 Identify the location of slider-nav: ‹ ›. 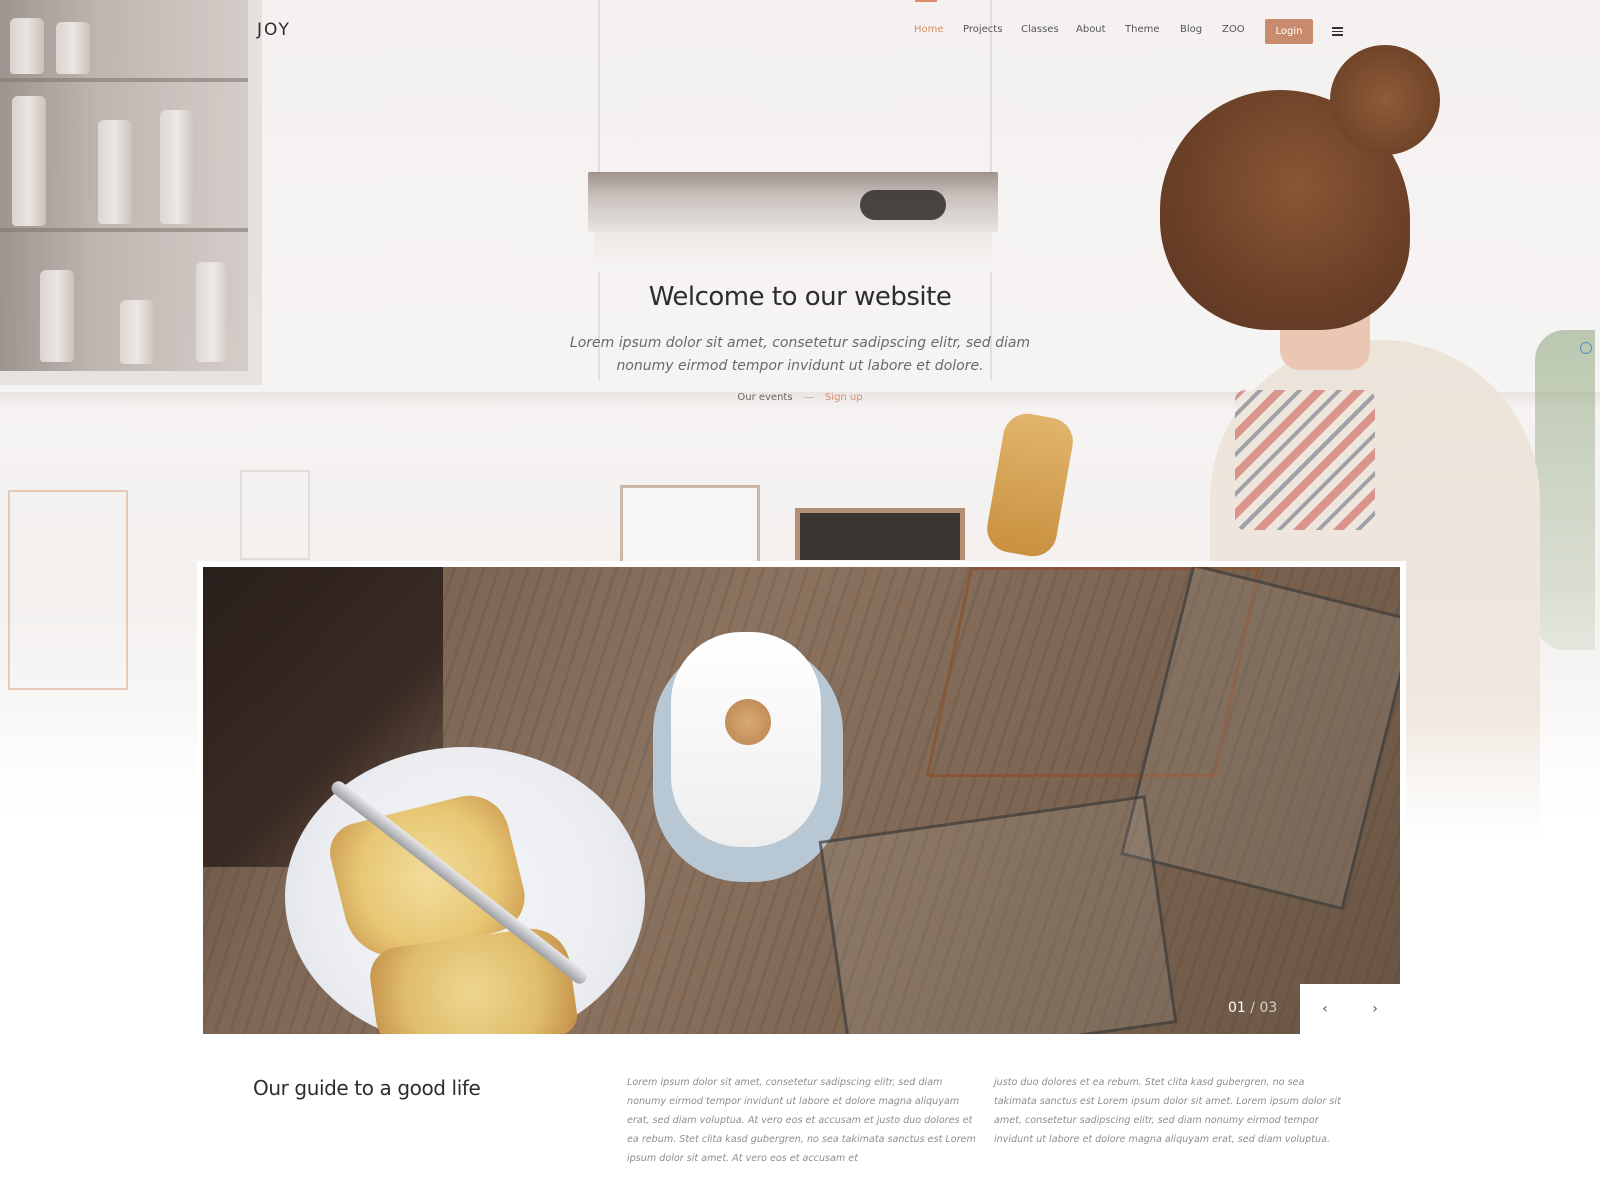
(1350, 1009).